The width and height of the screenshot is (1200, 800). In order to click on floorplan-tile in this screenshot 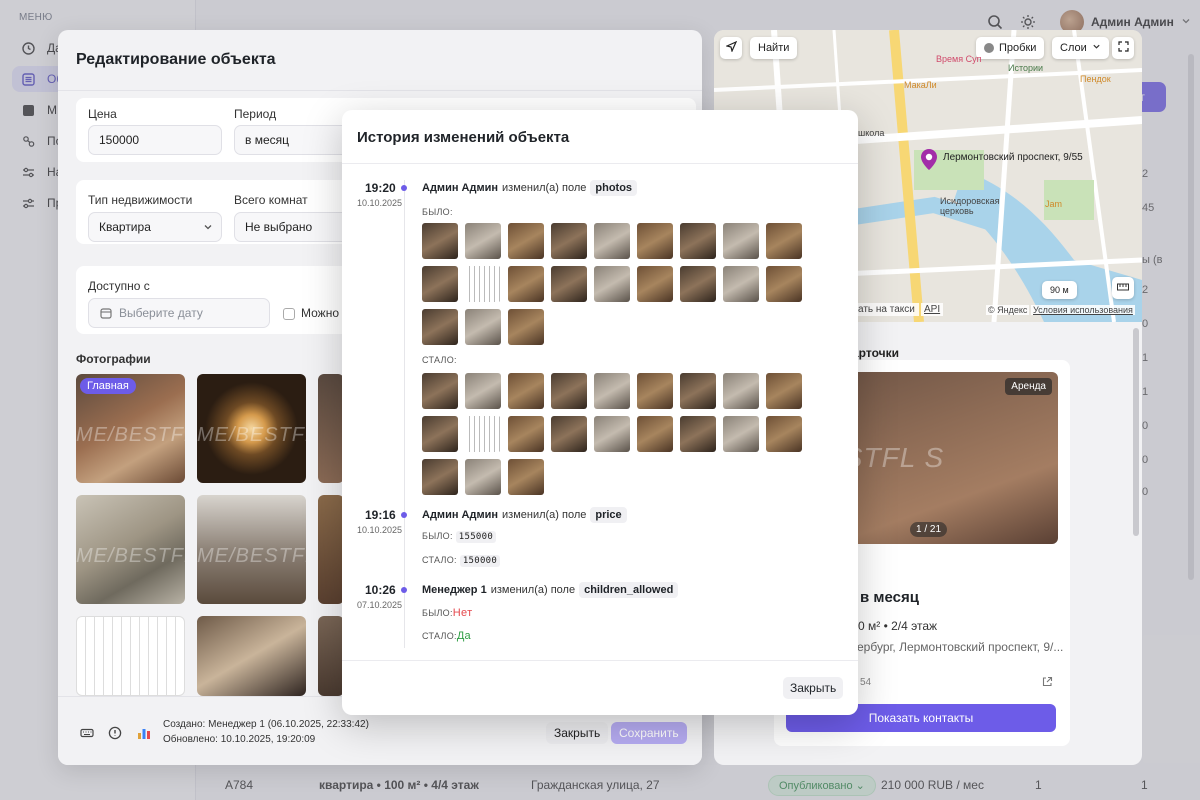, I will do `click(130, 656)`.